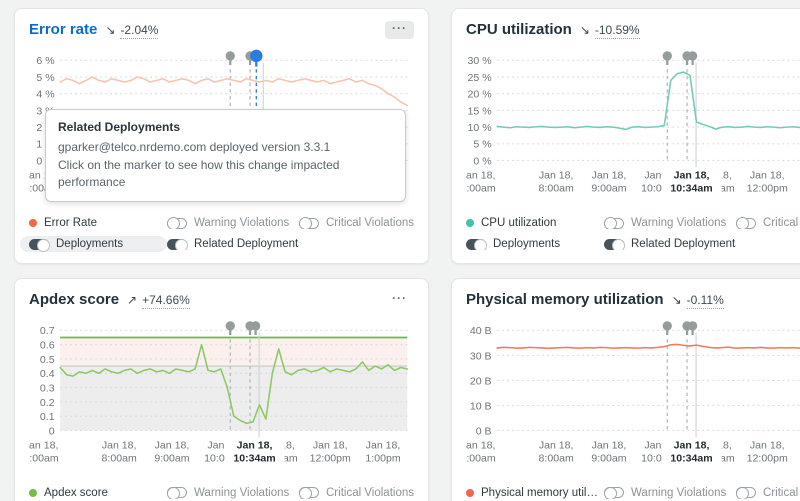 The image size is (800, 501). I want to click on svg-text: 0 %, so click(482, 161).